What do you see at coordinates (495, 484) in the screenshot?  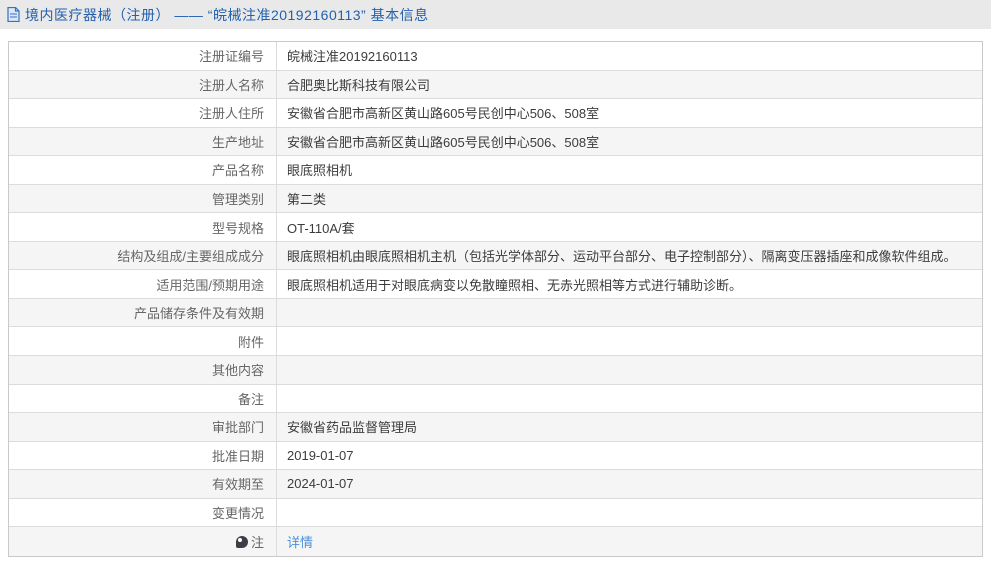 I see `table-row: 有效期至 2024-01-07` at bounding box center [495, 484].